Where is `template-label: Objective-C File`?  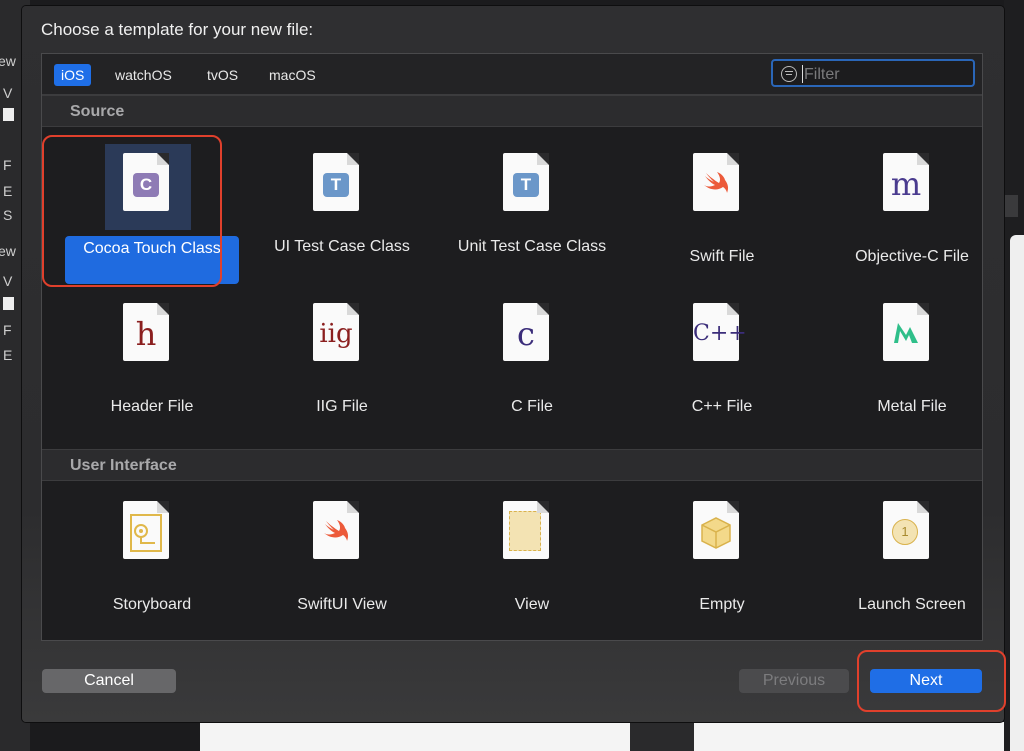 template-label: Objective-C File is located at coordinates (912, 256).